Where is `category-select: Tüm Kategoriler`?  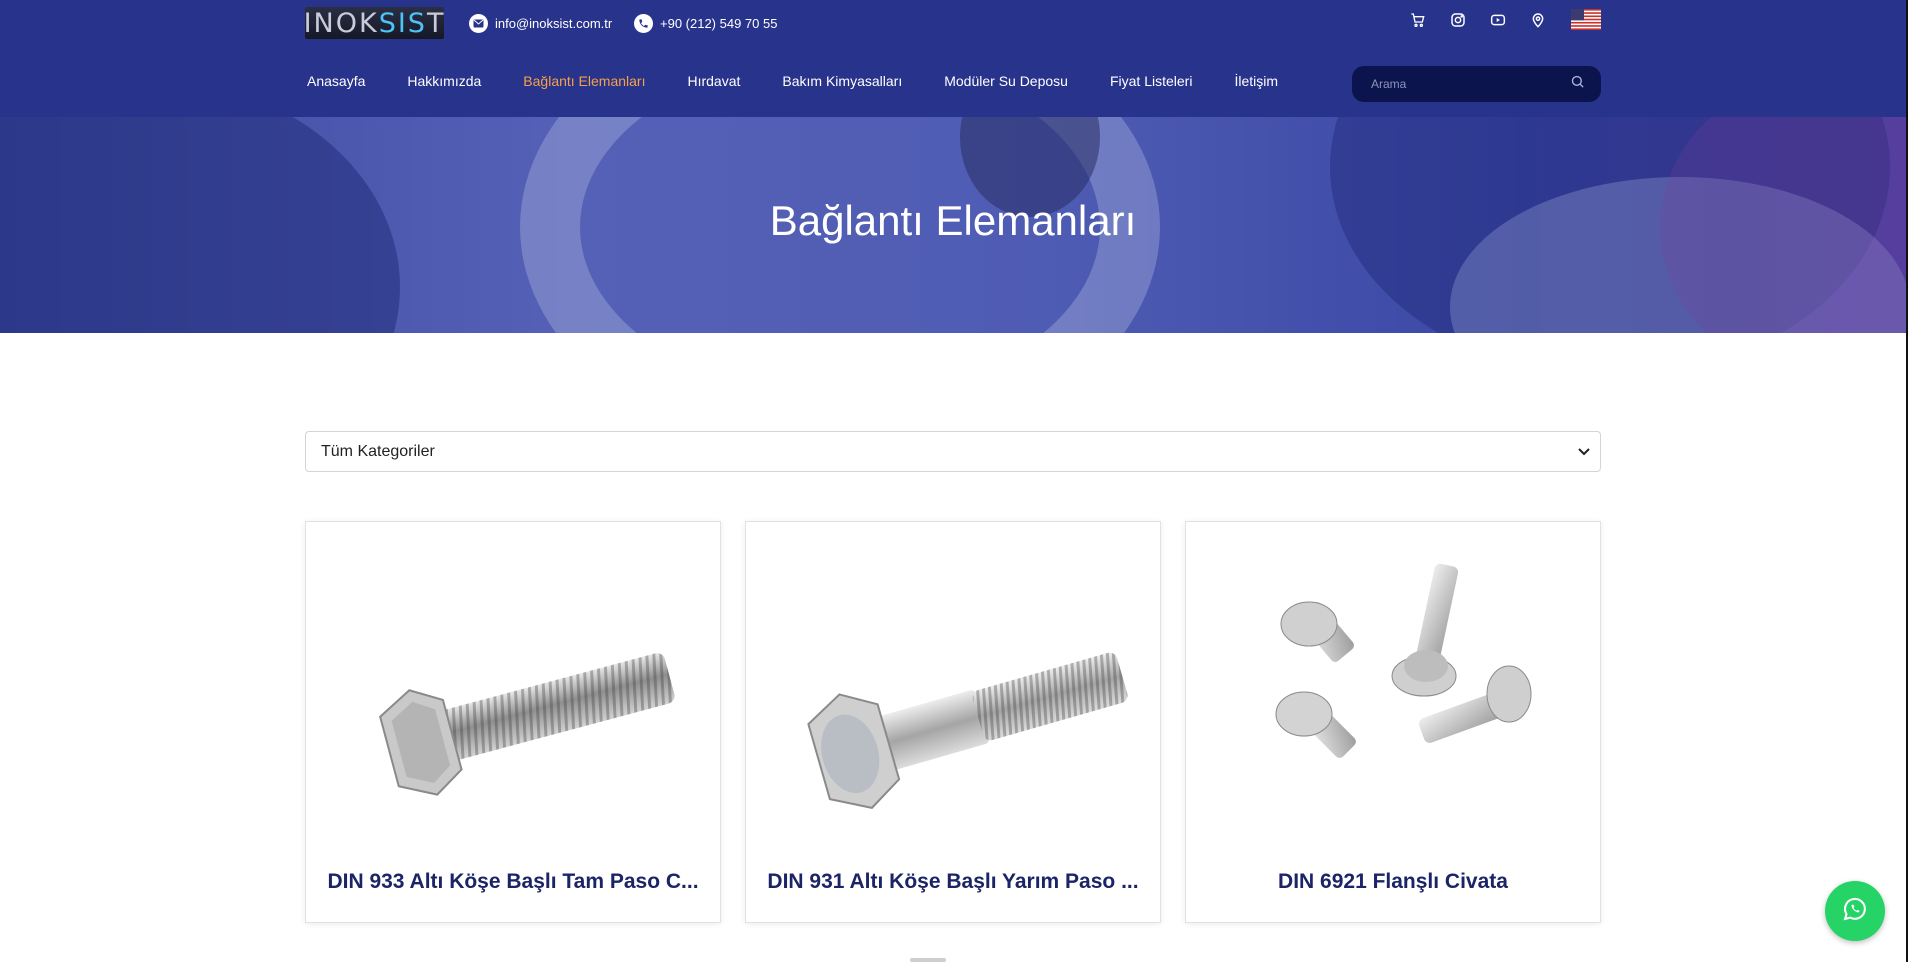
category-select: Tüm Kategoriler is located at coordinates (953, 451).